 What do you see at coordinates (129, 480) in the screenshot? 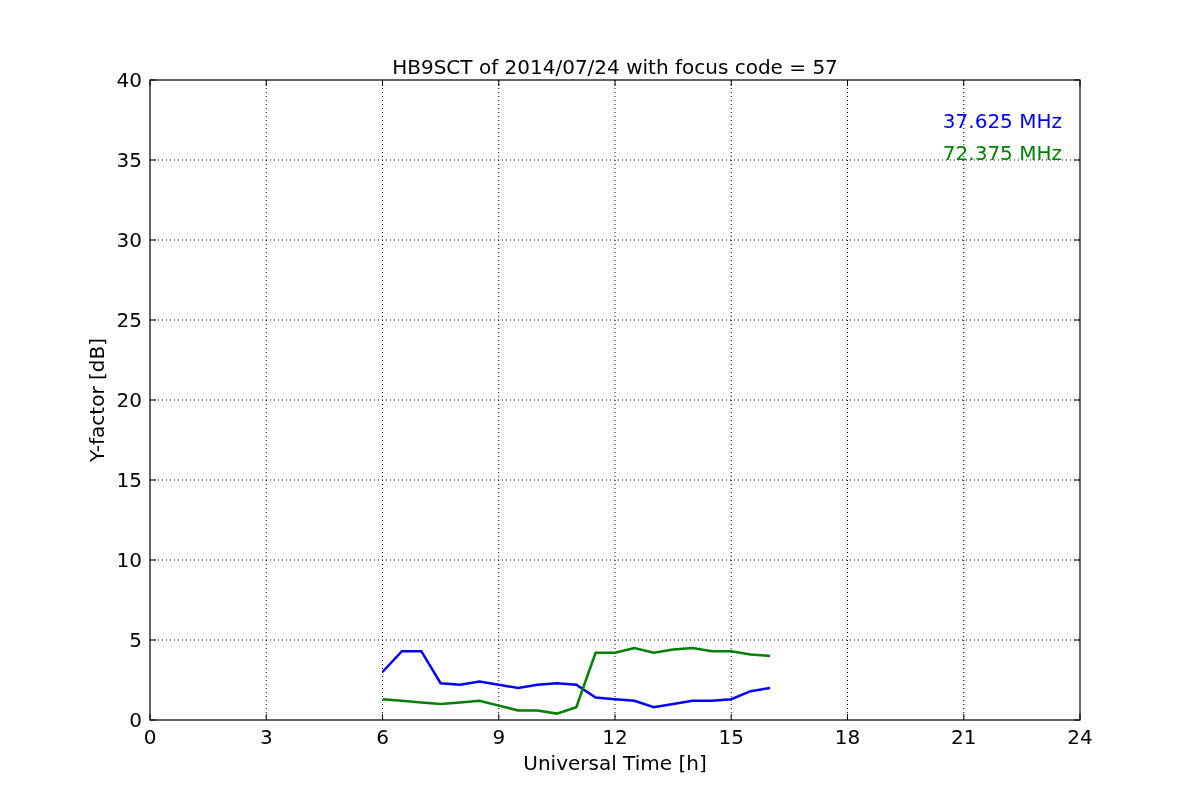
I see `y-tick-label: 15` at bounding box center [129, 480].